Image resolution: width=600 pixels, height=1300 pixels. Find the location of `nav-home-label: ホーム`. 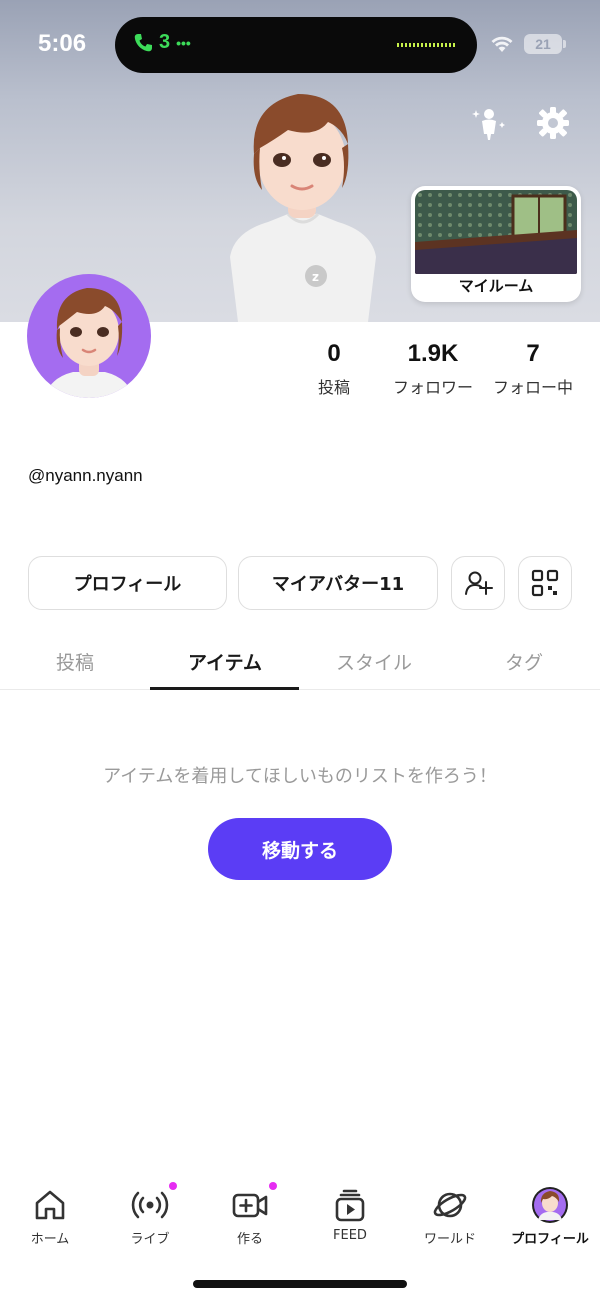

nav-home-label: ホーム is located at coordinates (50, 1239).